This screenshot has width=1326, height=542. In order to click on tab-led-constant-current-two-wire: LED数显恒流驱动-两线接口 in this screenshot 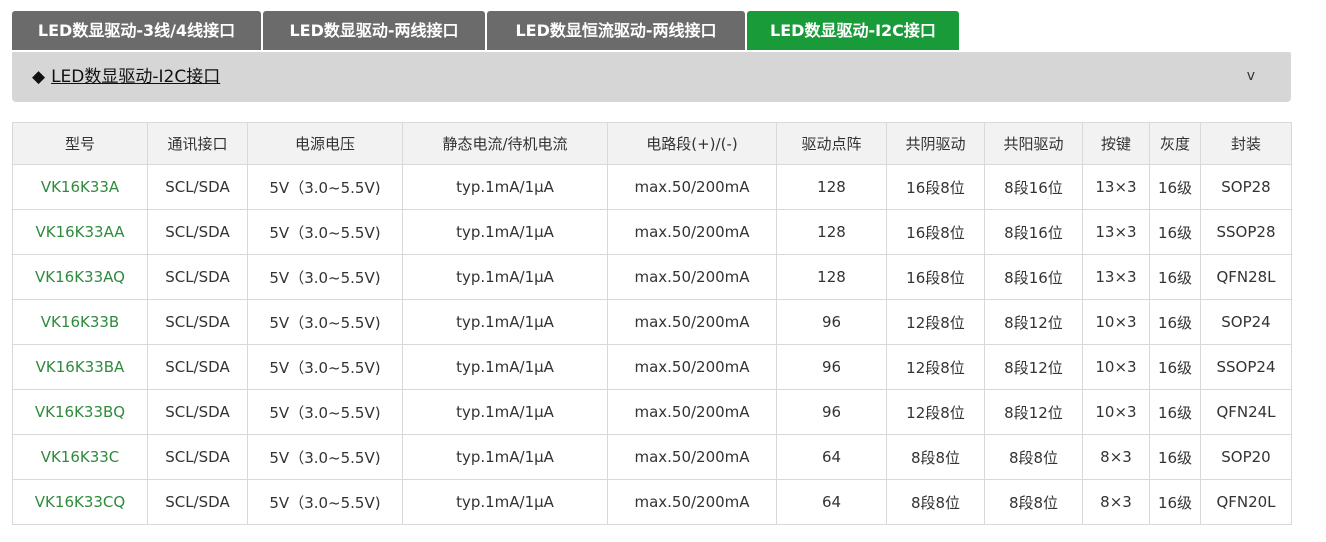, I will do `click(616, 30)`.